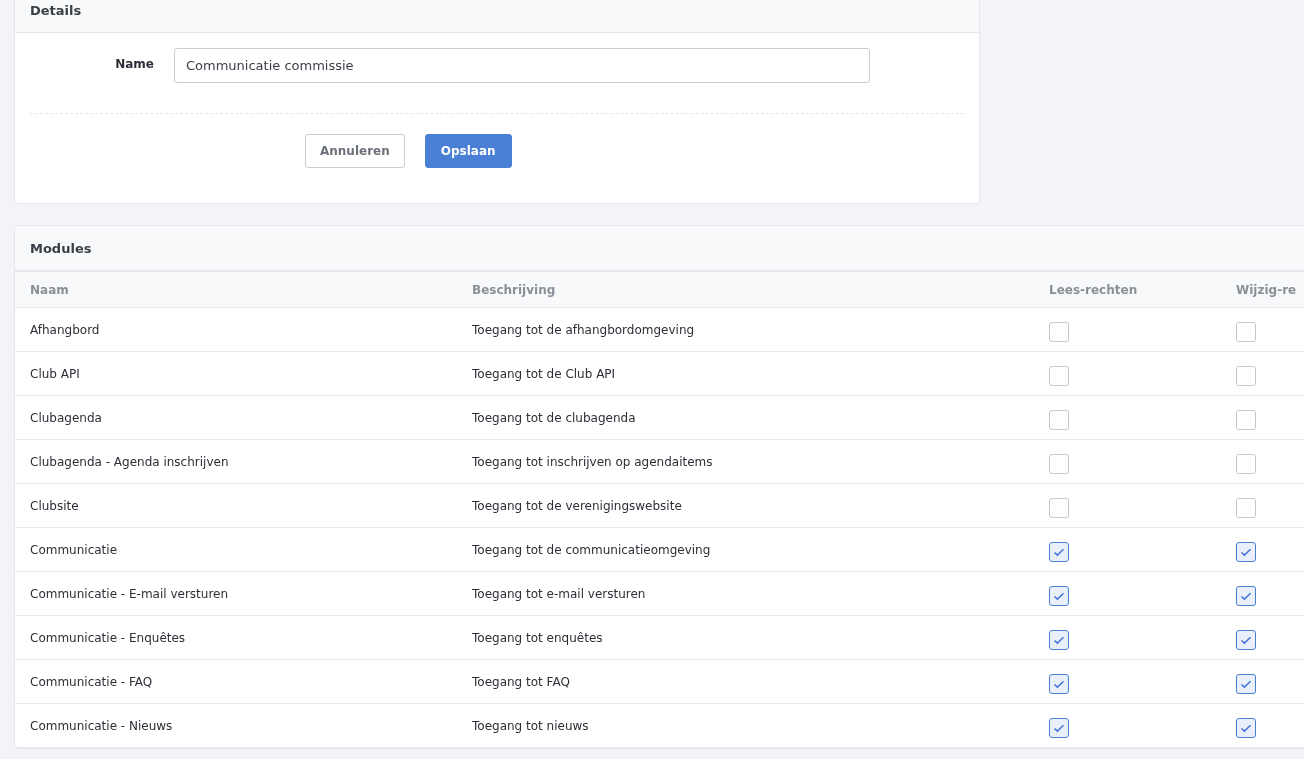  What do you see at coordinates (130, 461) in the screenshot?
I see `table-cell-text: Clubagenda - Agenda inschrijven` at bounding box center [130, 461].